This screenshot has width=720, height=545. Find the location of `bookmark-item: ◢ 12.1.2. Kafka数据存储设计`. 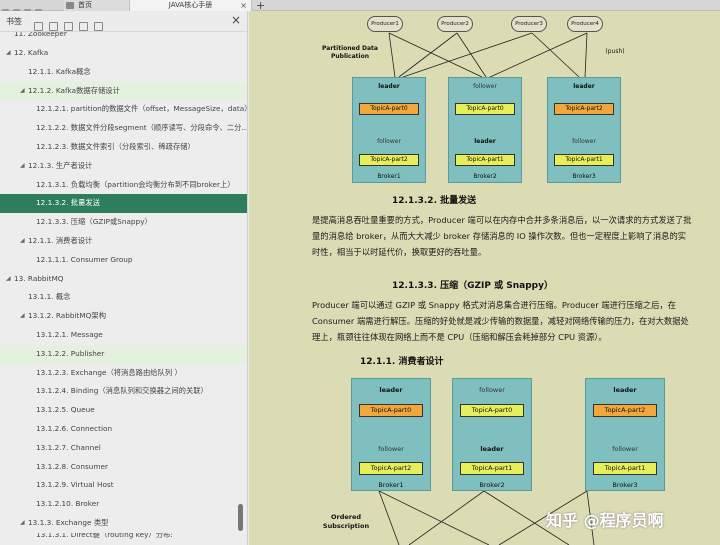

bookmark-item: ◢ 12.1.2. Kafka数据存储设计 is located at coordinates (123, 91).